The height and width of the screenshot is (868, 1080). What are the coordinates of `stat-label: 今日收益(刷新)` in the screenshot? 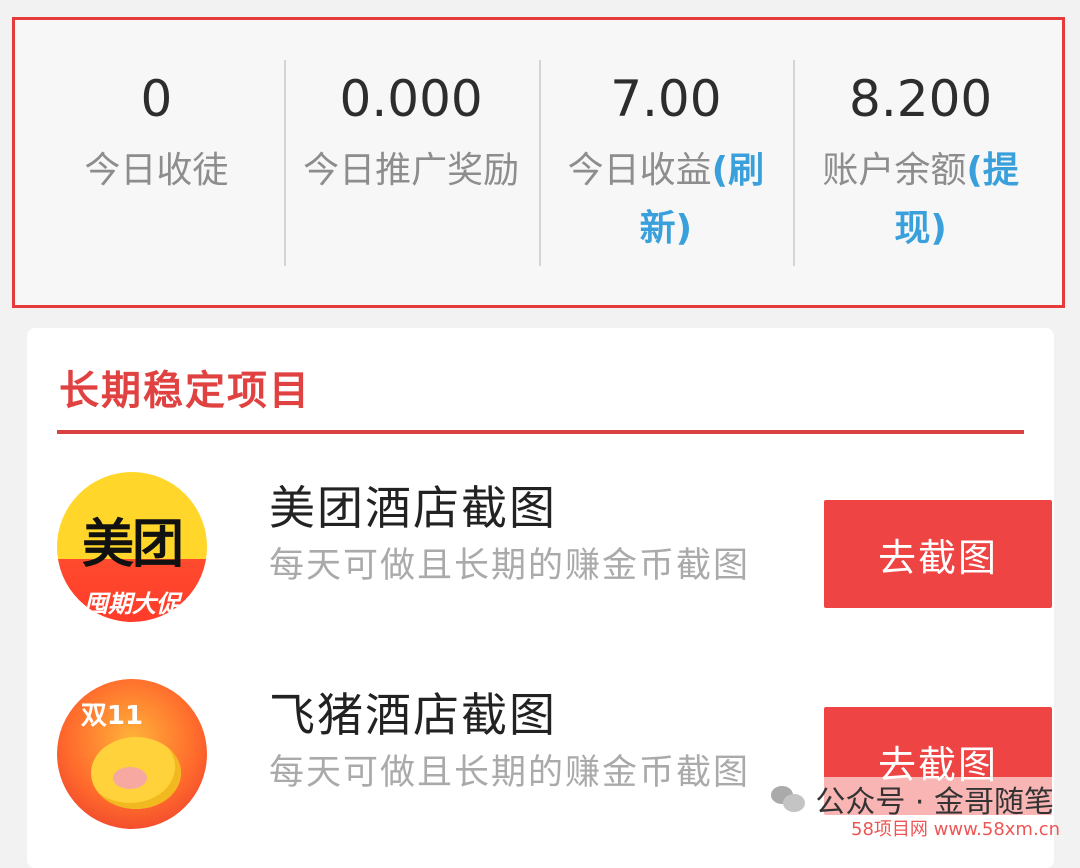 It's located at (666, 199).